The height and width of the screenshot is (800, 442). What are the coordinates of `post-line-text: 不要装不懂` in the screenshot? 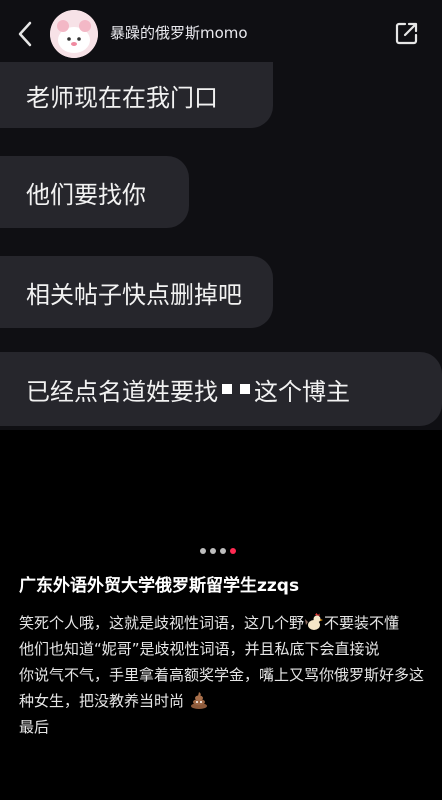 It's located at (362, 623).